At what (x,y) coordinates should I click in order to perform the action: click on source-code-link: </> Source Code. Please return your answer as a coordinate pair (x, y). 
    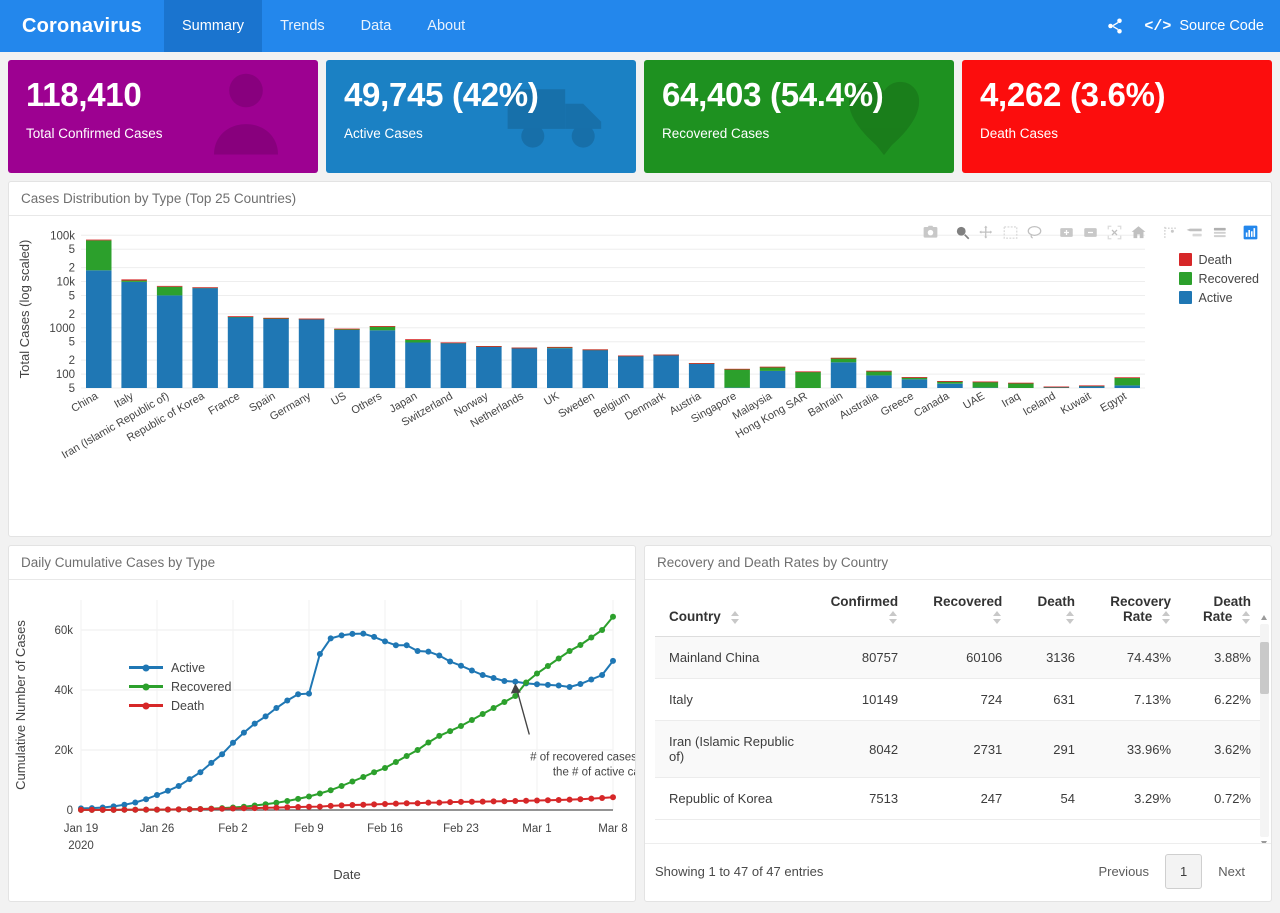
    Looking at the image, I should click on (1204, 26).